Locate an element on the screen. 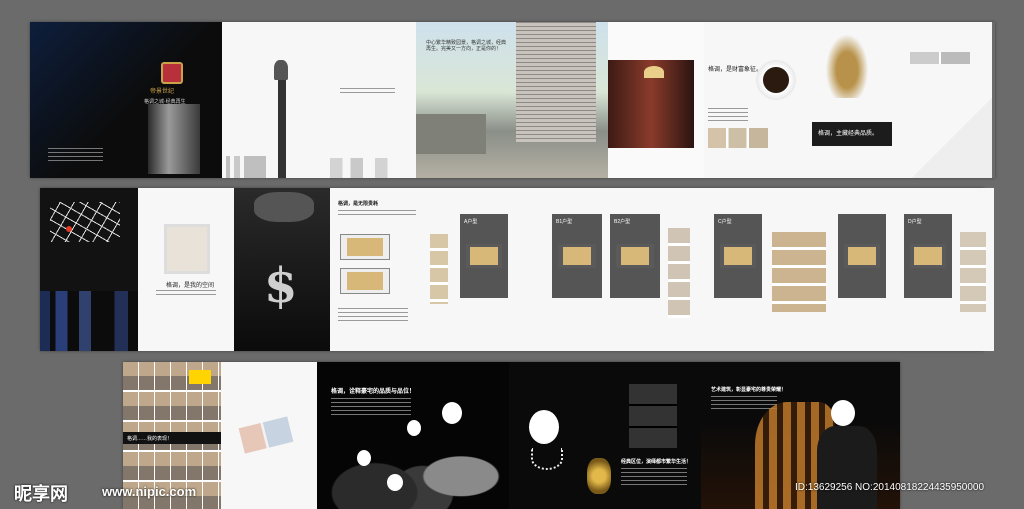 This screenshot has height=509, width=1024. stairs-page is located at coordinates (944, 100).